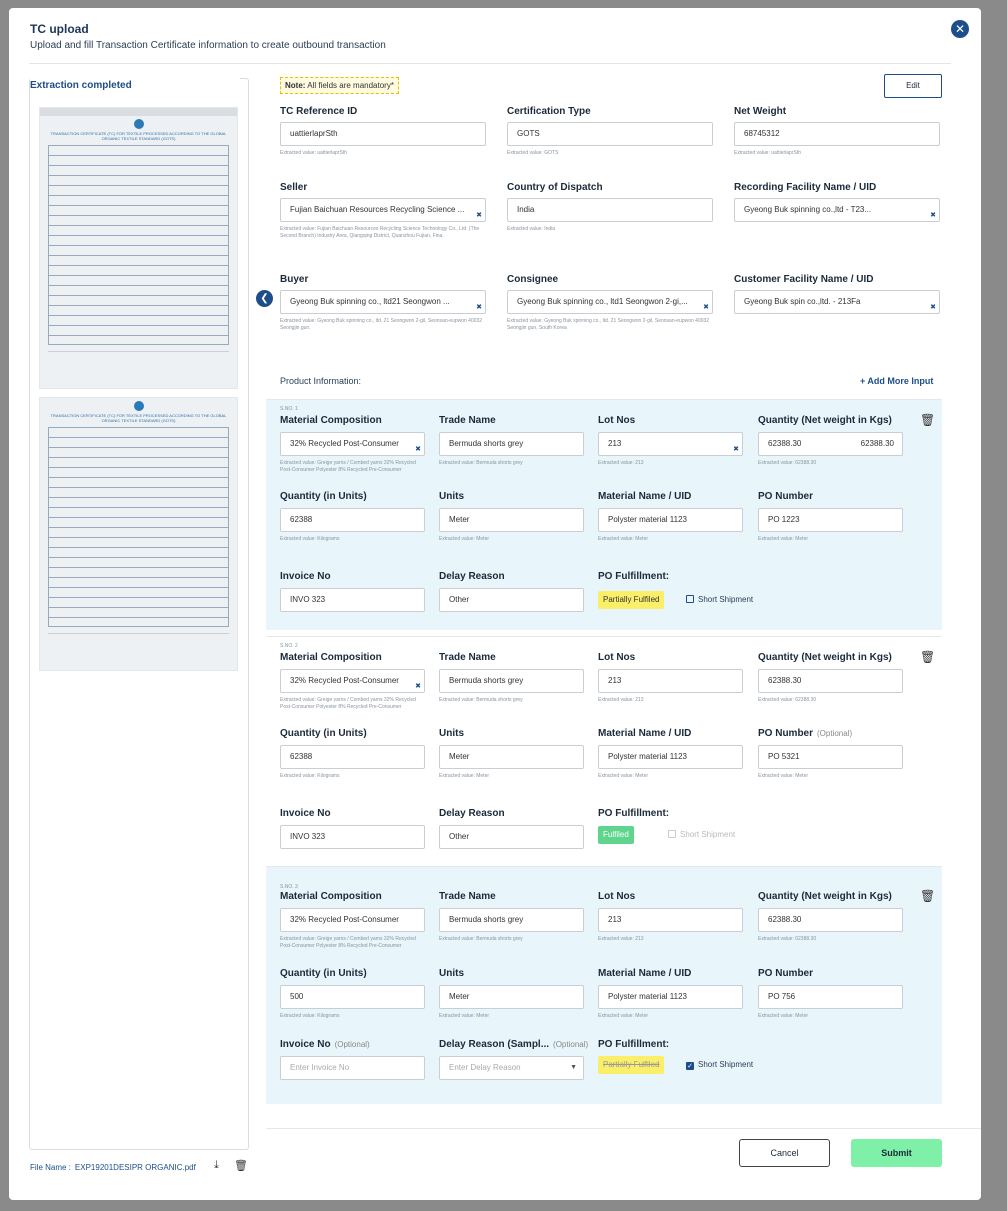  What do you see at coordinates (719, 1065) in the screenshot?
I see `short-shipment-checkbox: ✓ Short Shipment` at bounding box center [719, 1065].